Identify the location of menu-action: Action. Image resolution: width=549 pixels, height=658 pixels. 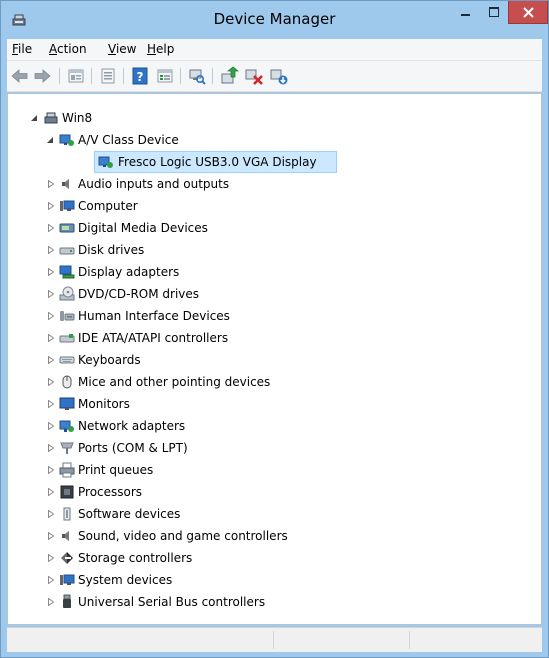
(68, 49).